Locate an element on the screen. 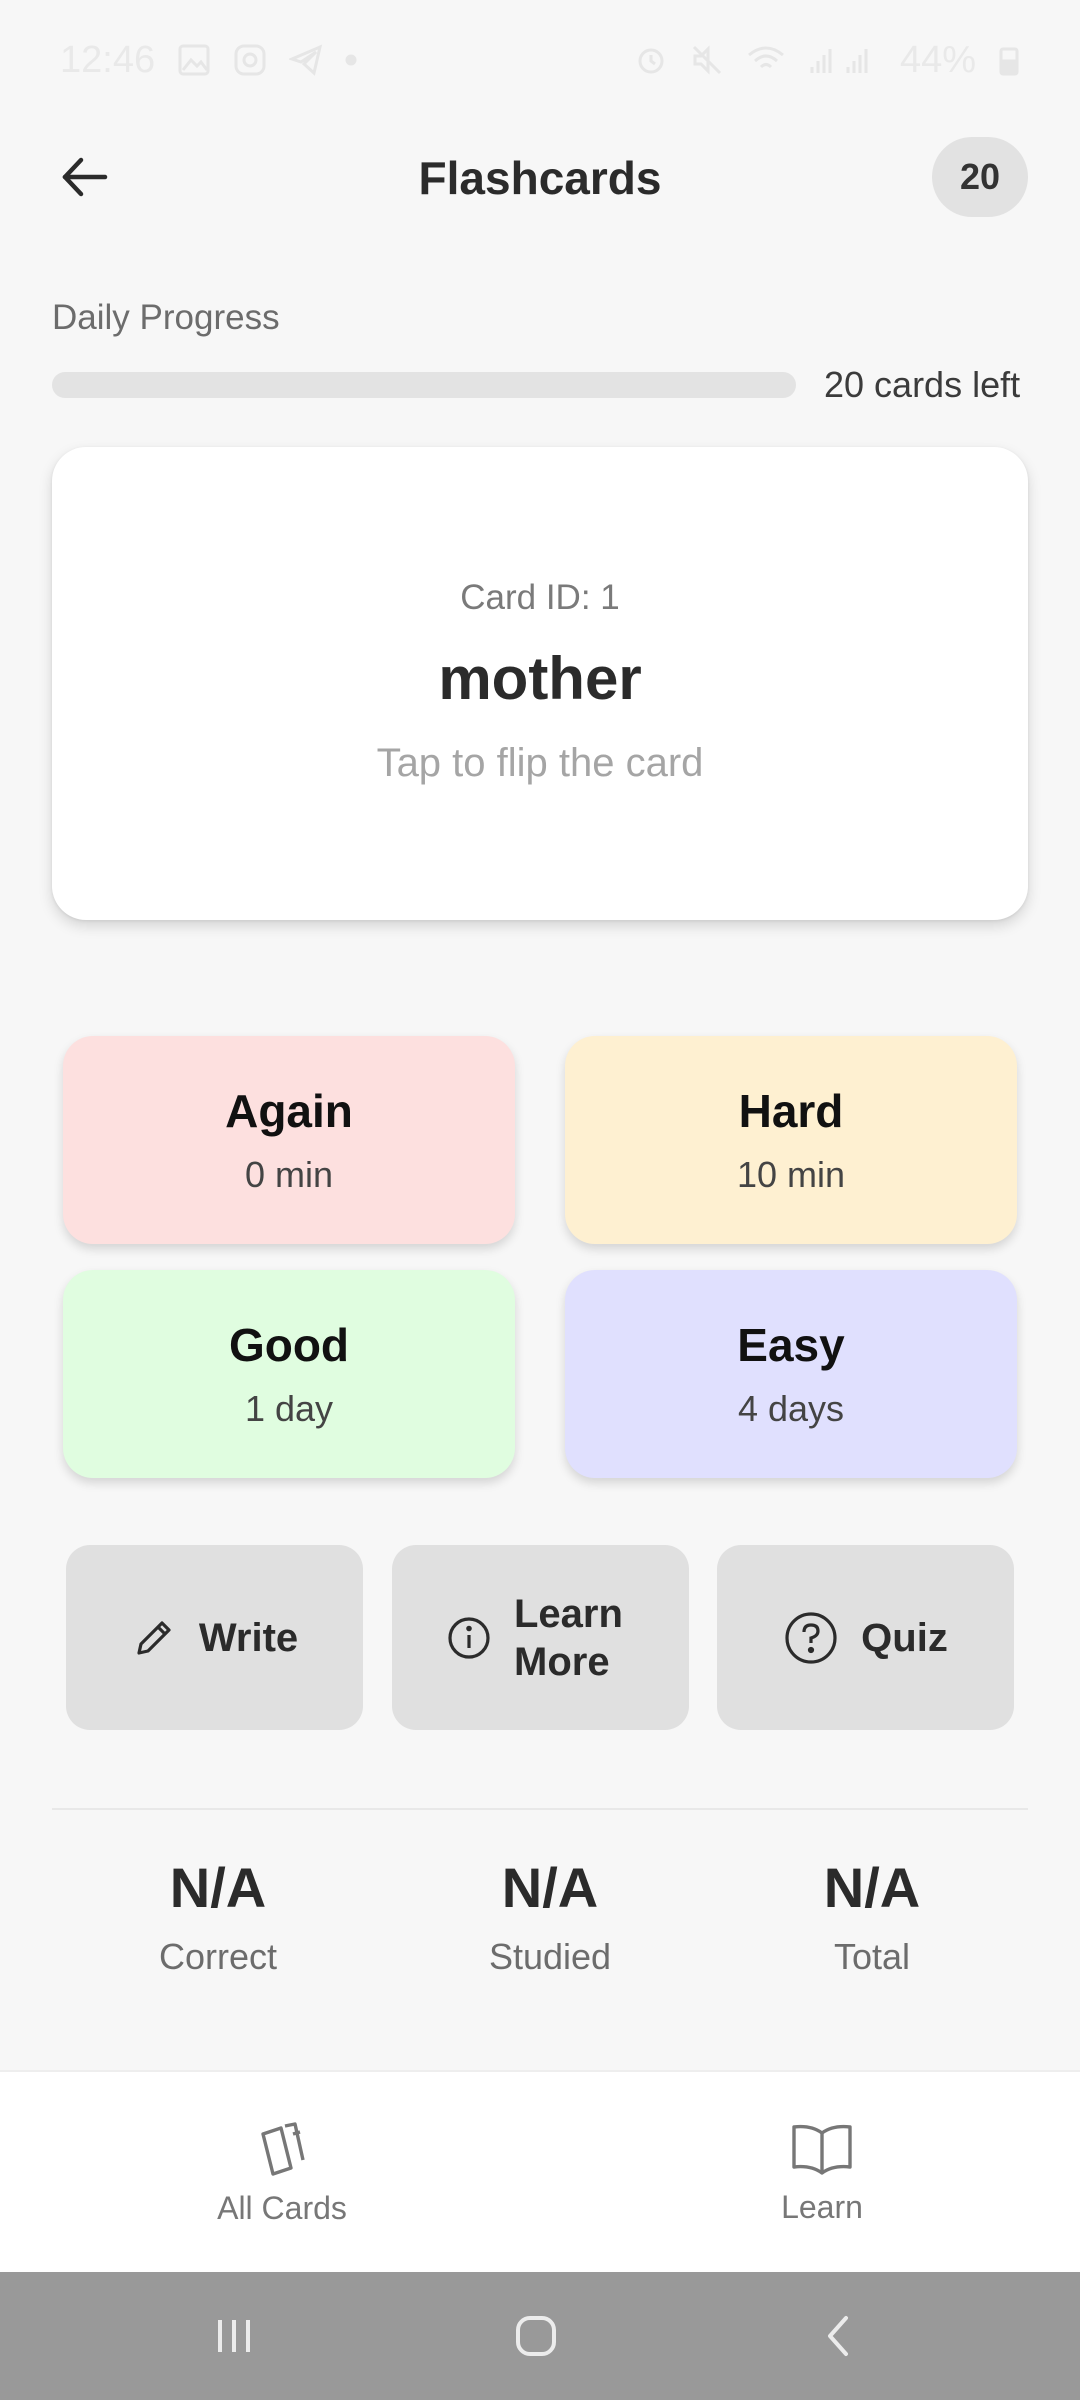 The height and width of the screenshot is (2400, 1080). hard-interval: 10 min is located at coordinates (791, 1174).